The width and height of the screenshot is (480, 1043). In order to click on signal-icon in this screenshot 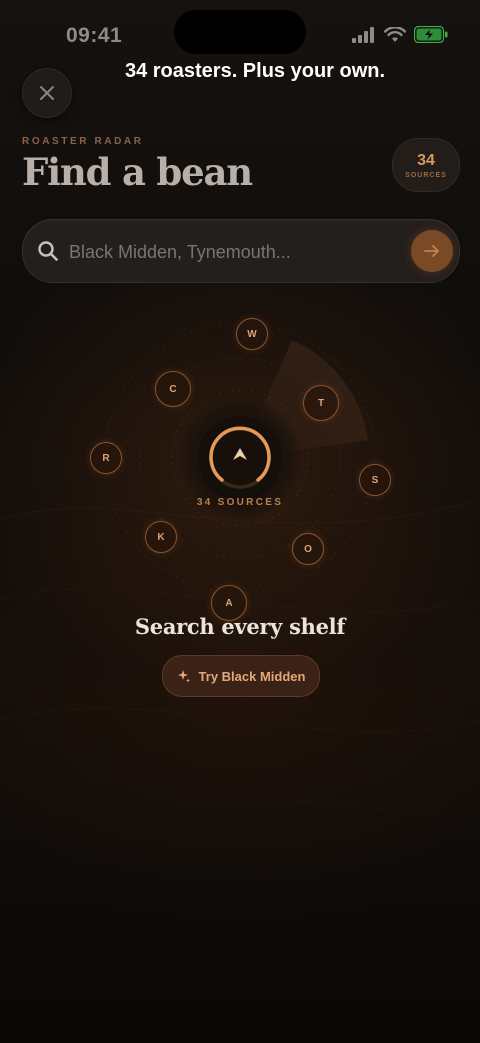, I will do `click(363, 34)`.